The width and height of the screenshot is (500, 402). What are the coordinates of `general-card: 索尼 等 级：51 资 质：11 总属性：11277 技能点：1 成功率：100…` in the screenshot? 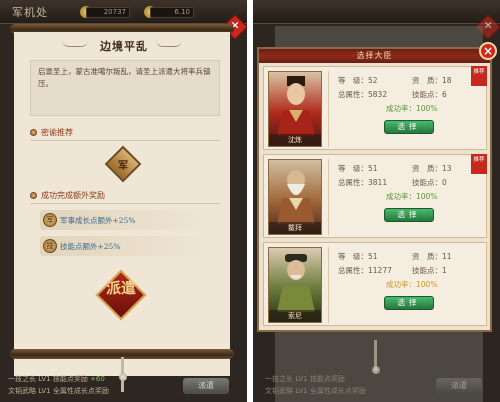 It's located at (375, 284).